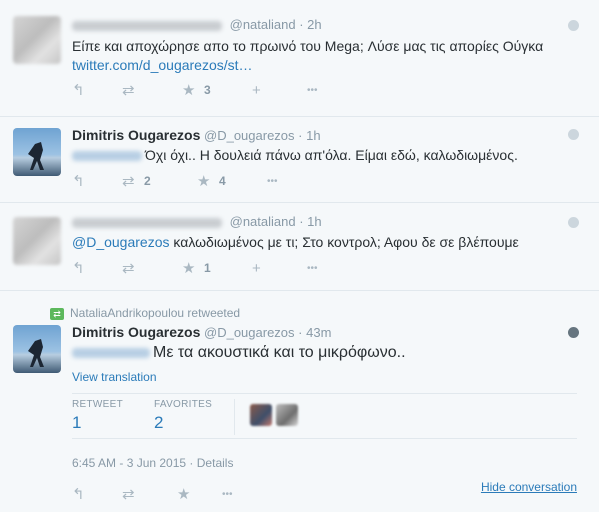 This screenshot has width=599, height=512. What do you see at coordinates (215, 463) in the screenshot?
I see `details-link: Details` at bounding box center [215, 463].